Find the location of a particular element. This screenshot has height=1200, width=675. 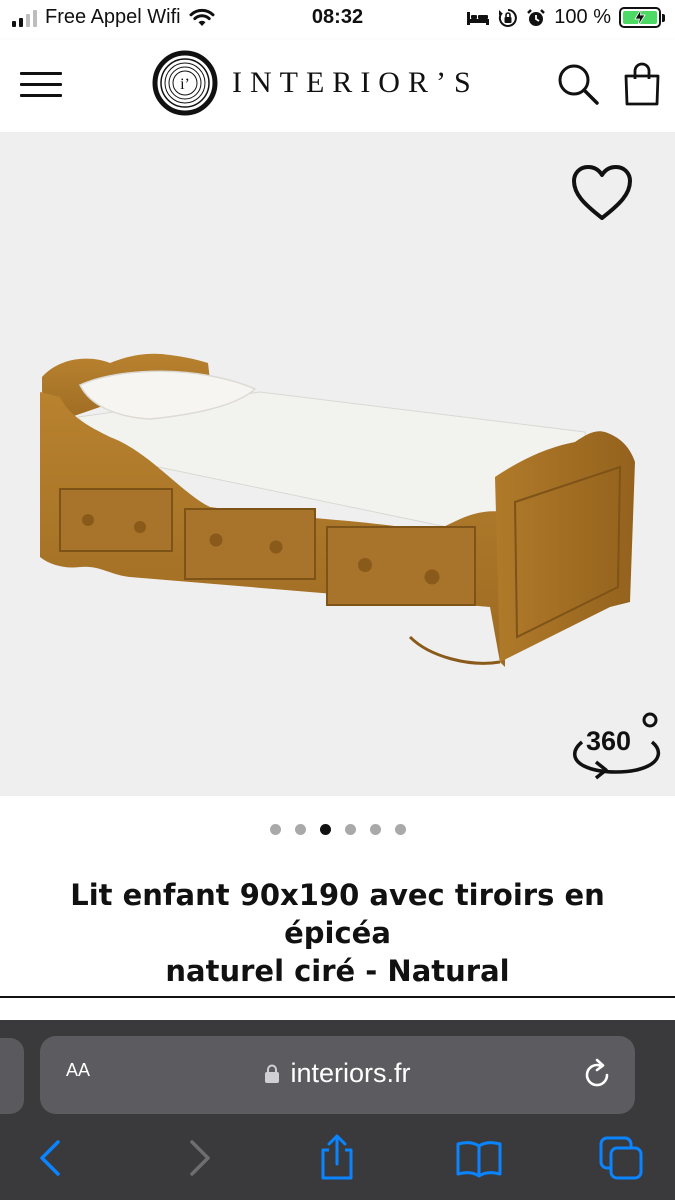

carousel-dots is located at coordinates (337, 829).